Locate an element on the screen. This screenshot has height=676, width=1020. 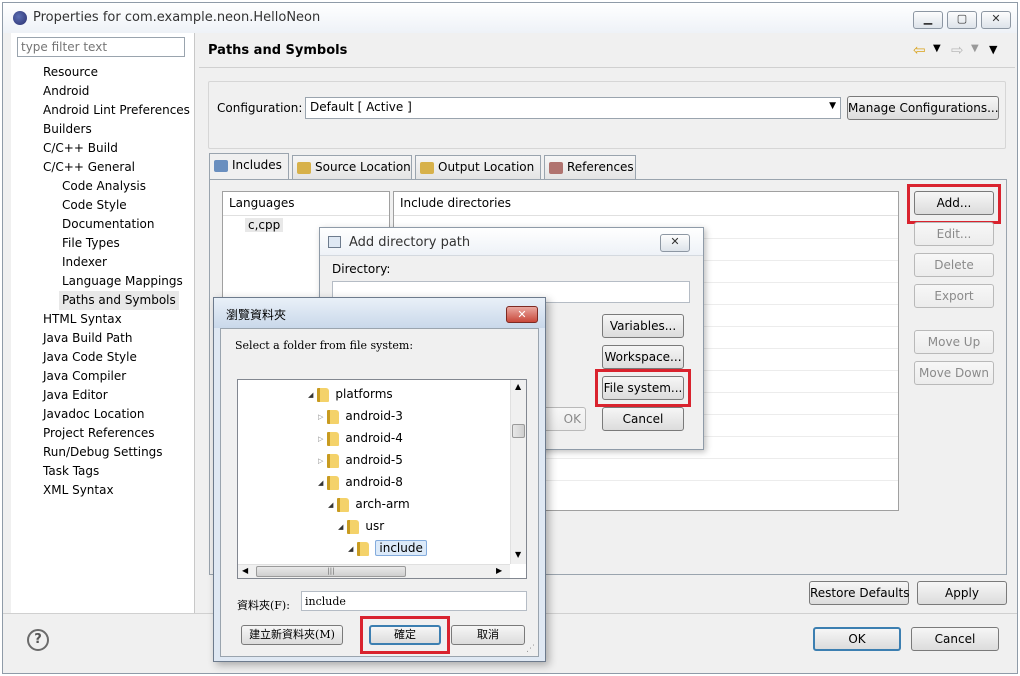
add-dir-cancel-button: Cancel is located at coordinates (643, 419).